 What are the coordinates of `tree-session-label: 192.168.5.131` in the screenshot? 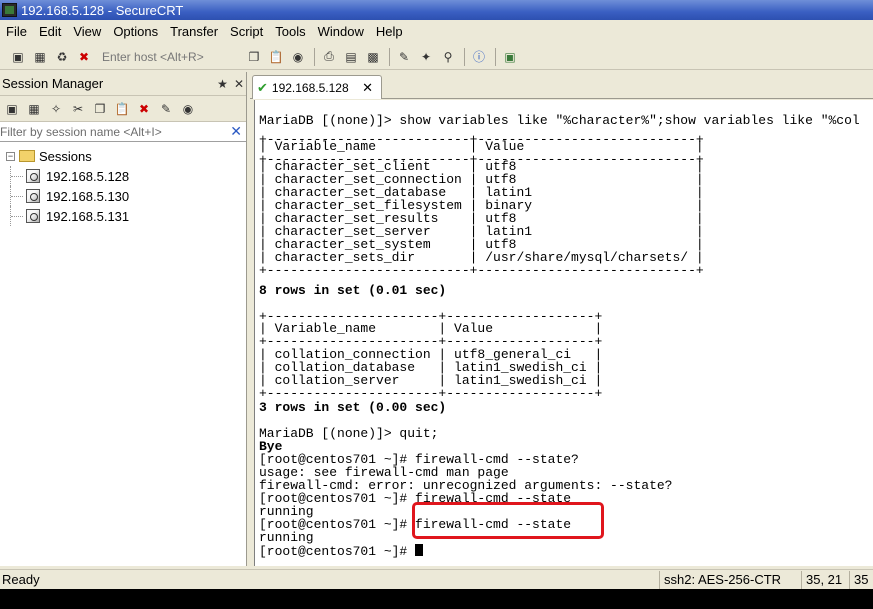 It's located at (88, 216).